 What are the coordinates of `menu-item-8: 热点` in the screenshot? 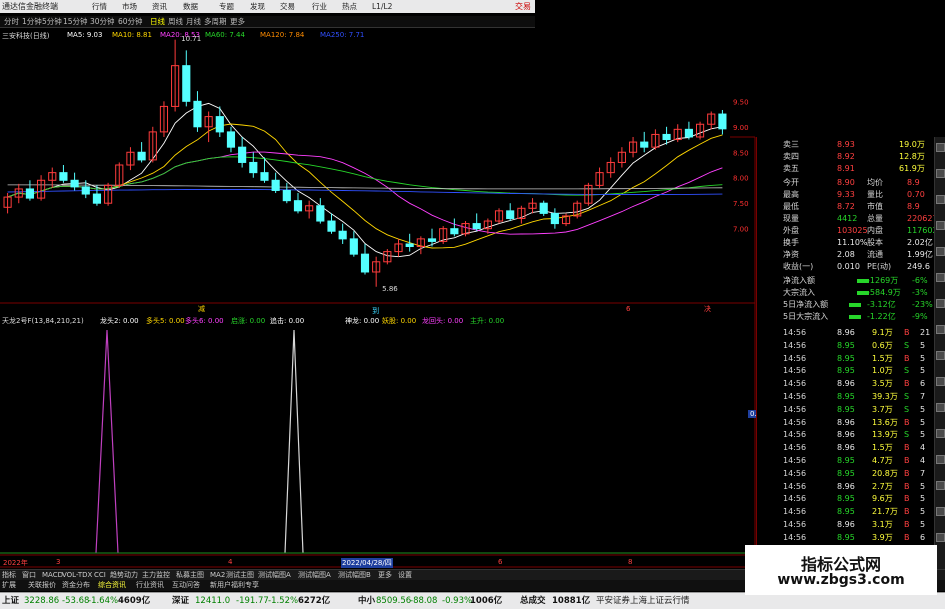 It's located at (349, 6).